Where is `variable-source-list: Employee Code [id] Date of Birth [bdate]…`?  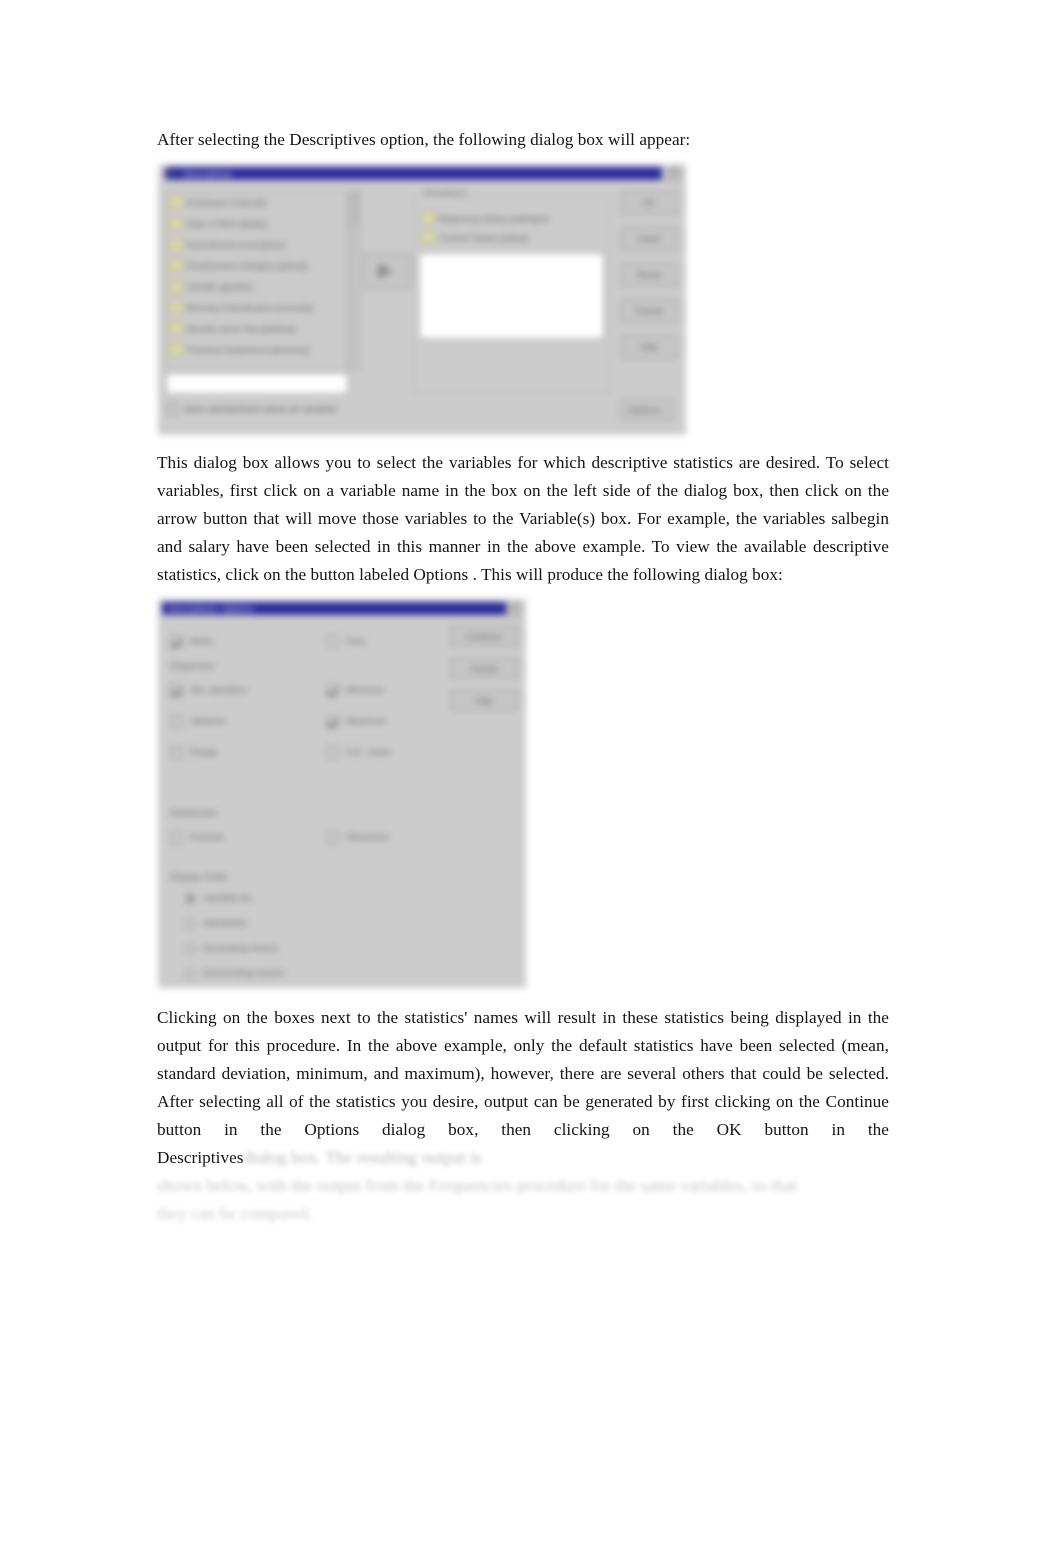
variable-source-list: Employee Code [id] Date of Birth [bdate]… is located at coordinates (257, 281).